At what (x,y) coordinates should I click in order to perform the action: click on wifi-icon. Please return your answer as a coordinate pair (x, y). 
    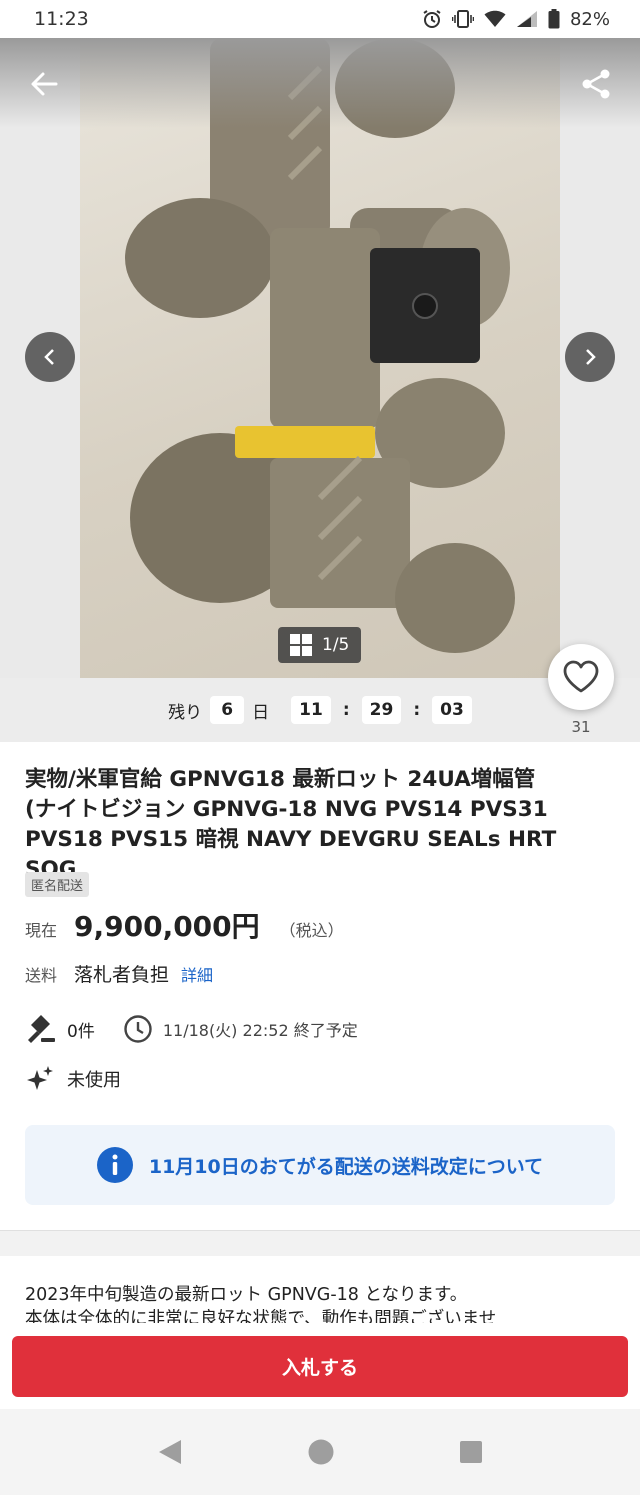
    Looking at the image, I should click on (495, 18).